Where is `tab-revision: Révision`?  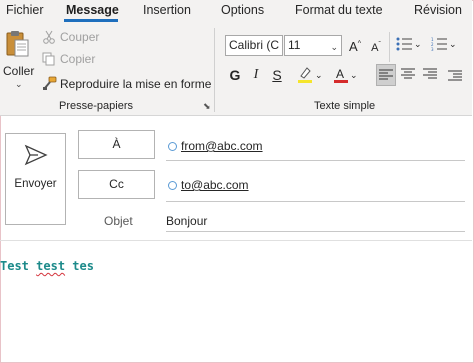
tab-revision: Révision is located at coordinates (438, 10).